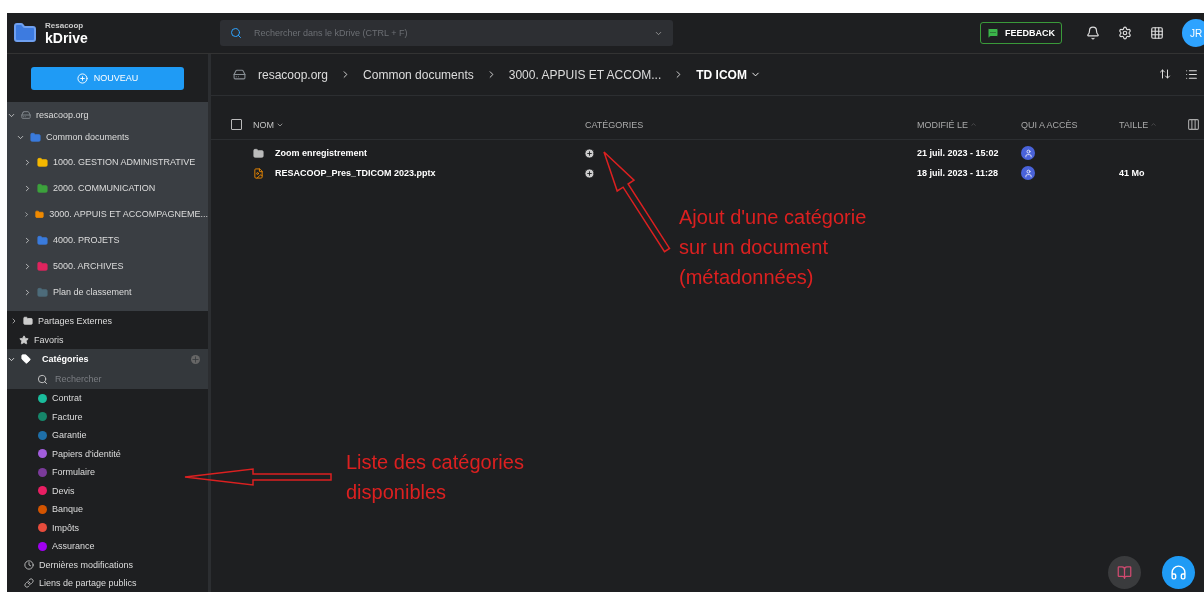 The width and height of the screenshot is (1204, 592). I want to click on modified-date: 21 juil. 2023 - 15:02, so click(958, 153).